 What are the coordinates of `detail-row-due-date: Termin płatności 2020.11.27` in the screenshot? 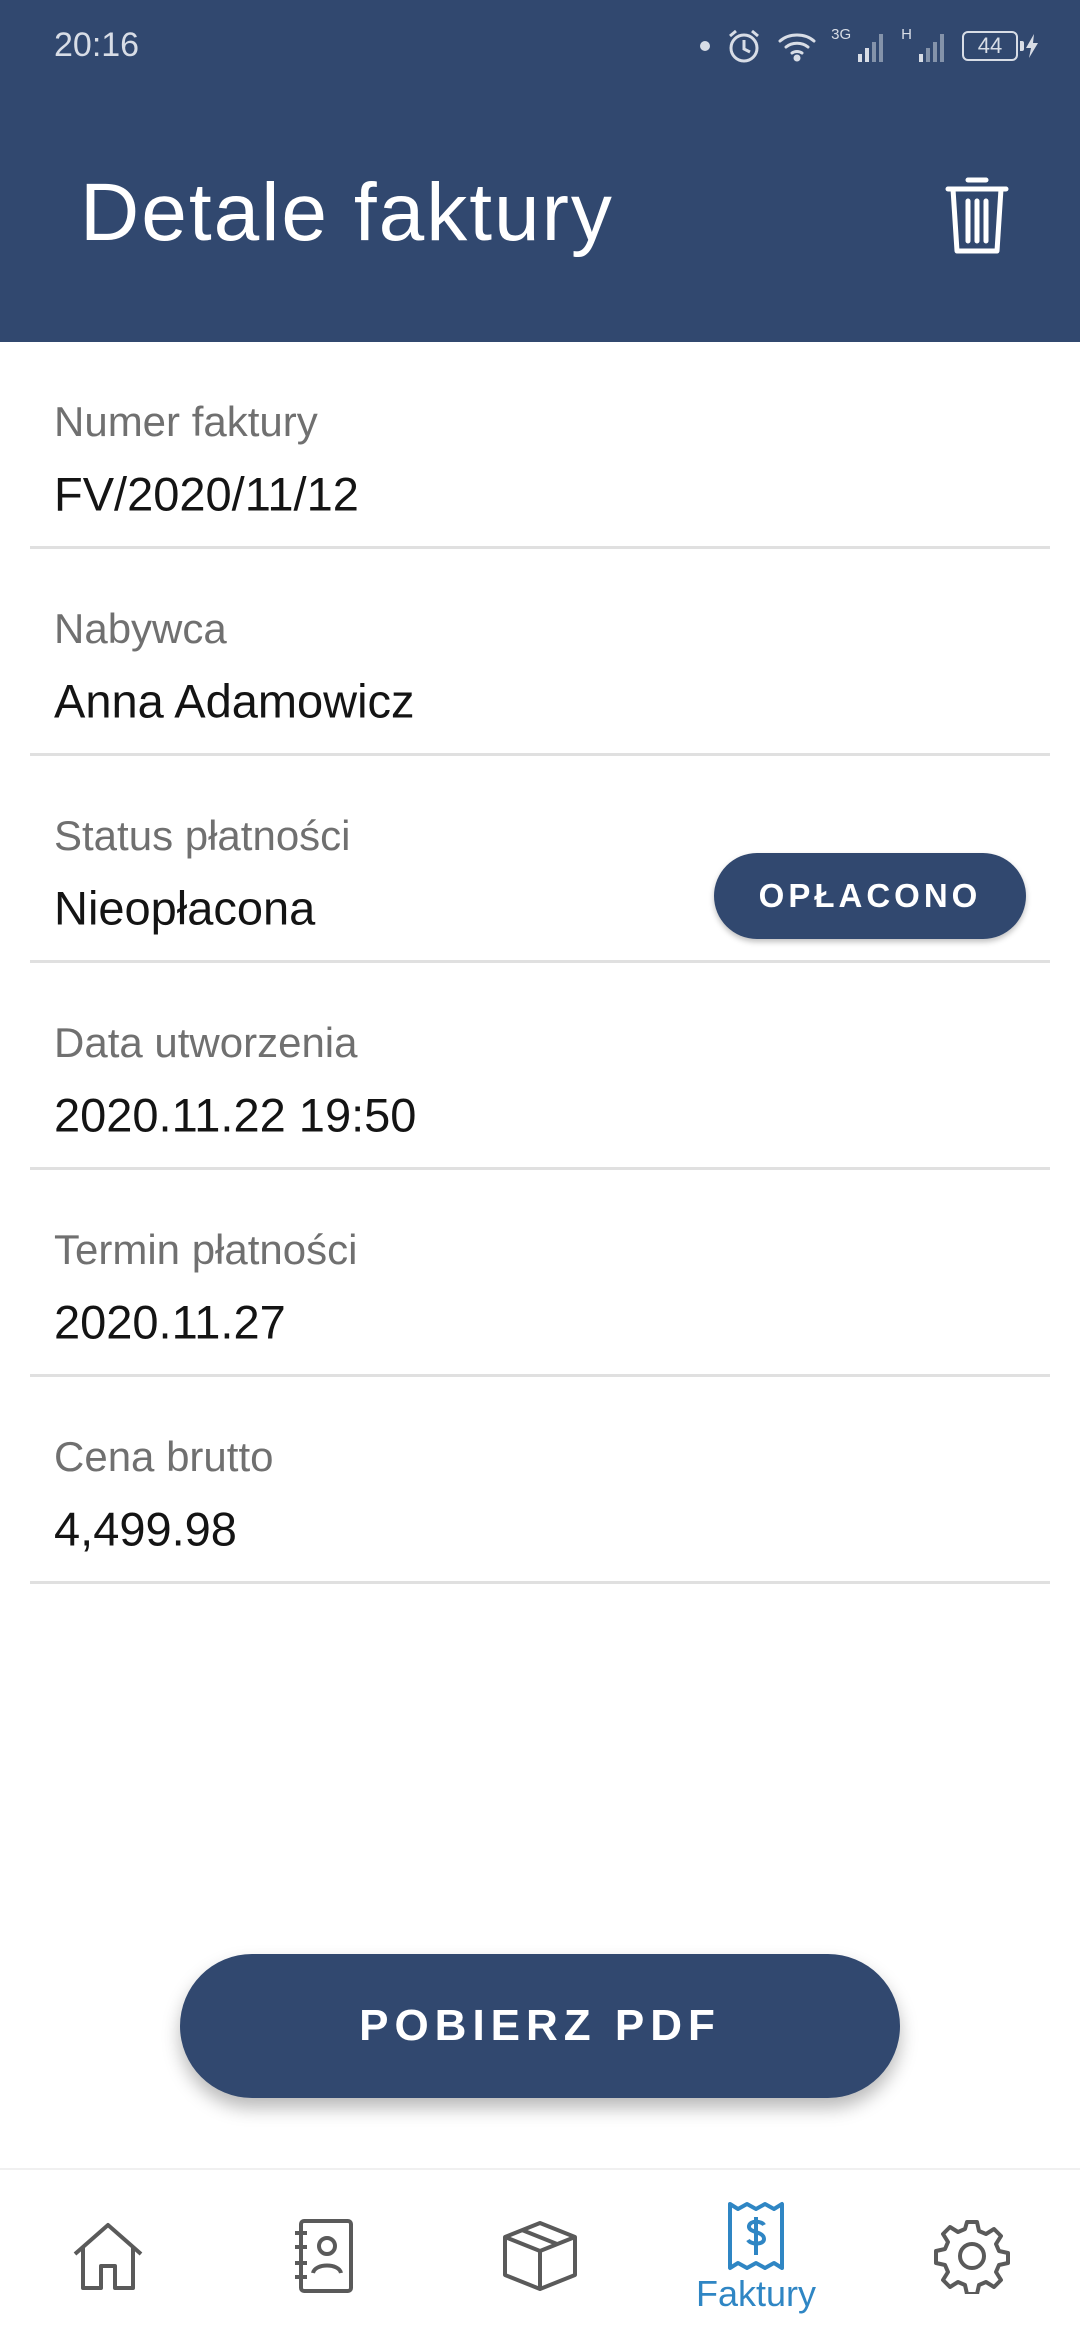 It's located at (540, 1273).